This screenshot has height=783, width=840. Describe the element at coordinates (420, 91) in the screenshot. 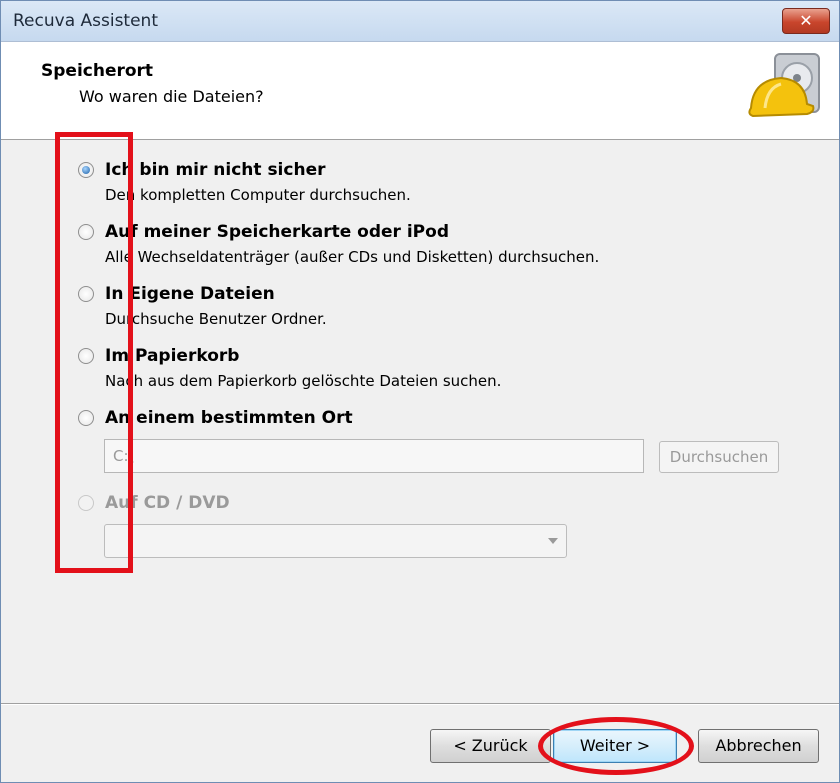

I see `wizard-header: Speicherort Wo waren die Dateien?` at that location.